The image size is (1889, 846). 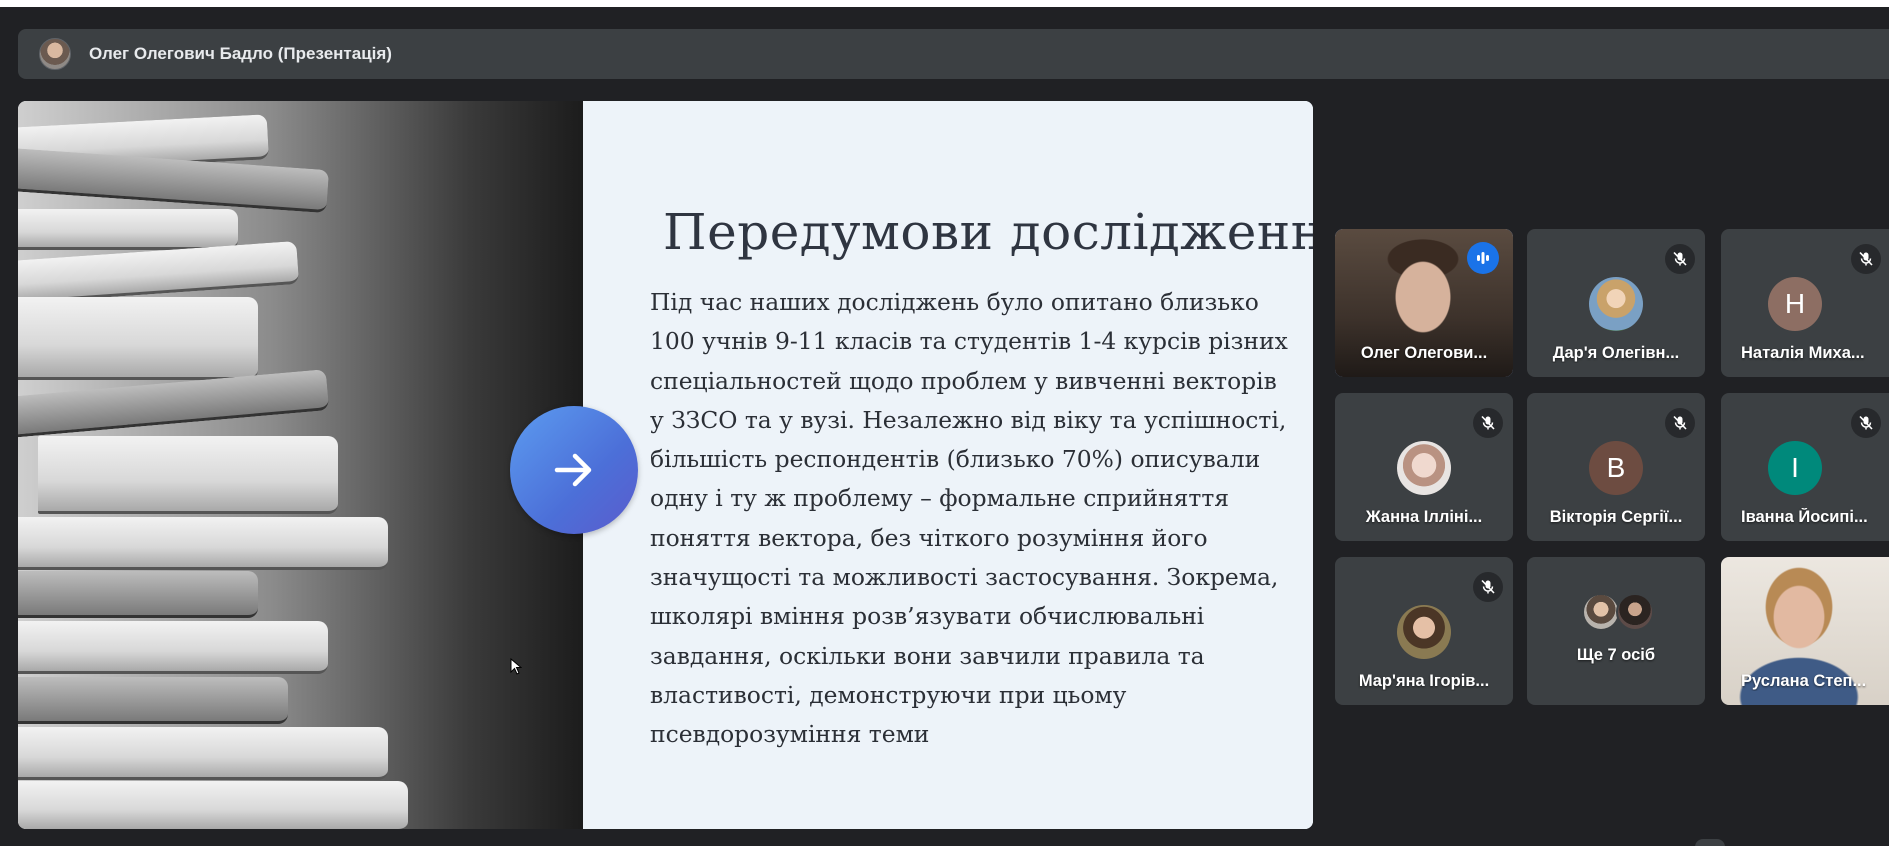 I want to click on avatar: Н, so click(x=1795, y=304).